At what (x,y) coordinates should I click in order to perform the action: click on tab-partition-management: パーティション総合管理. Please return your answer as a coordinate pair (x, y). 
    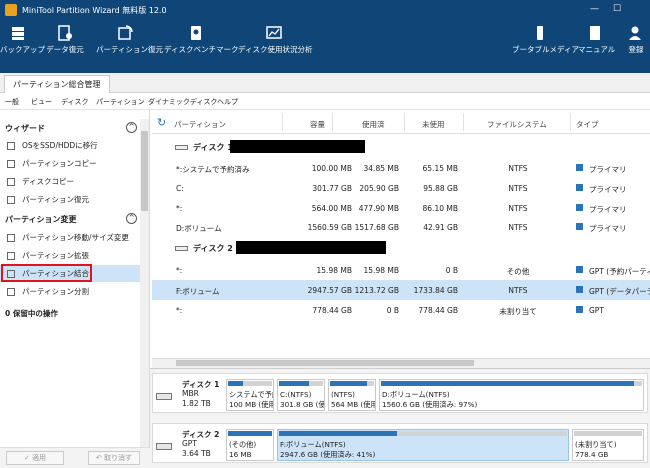
    Looking at the image, I should click on (57, 84).